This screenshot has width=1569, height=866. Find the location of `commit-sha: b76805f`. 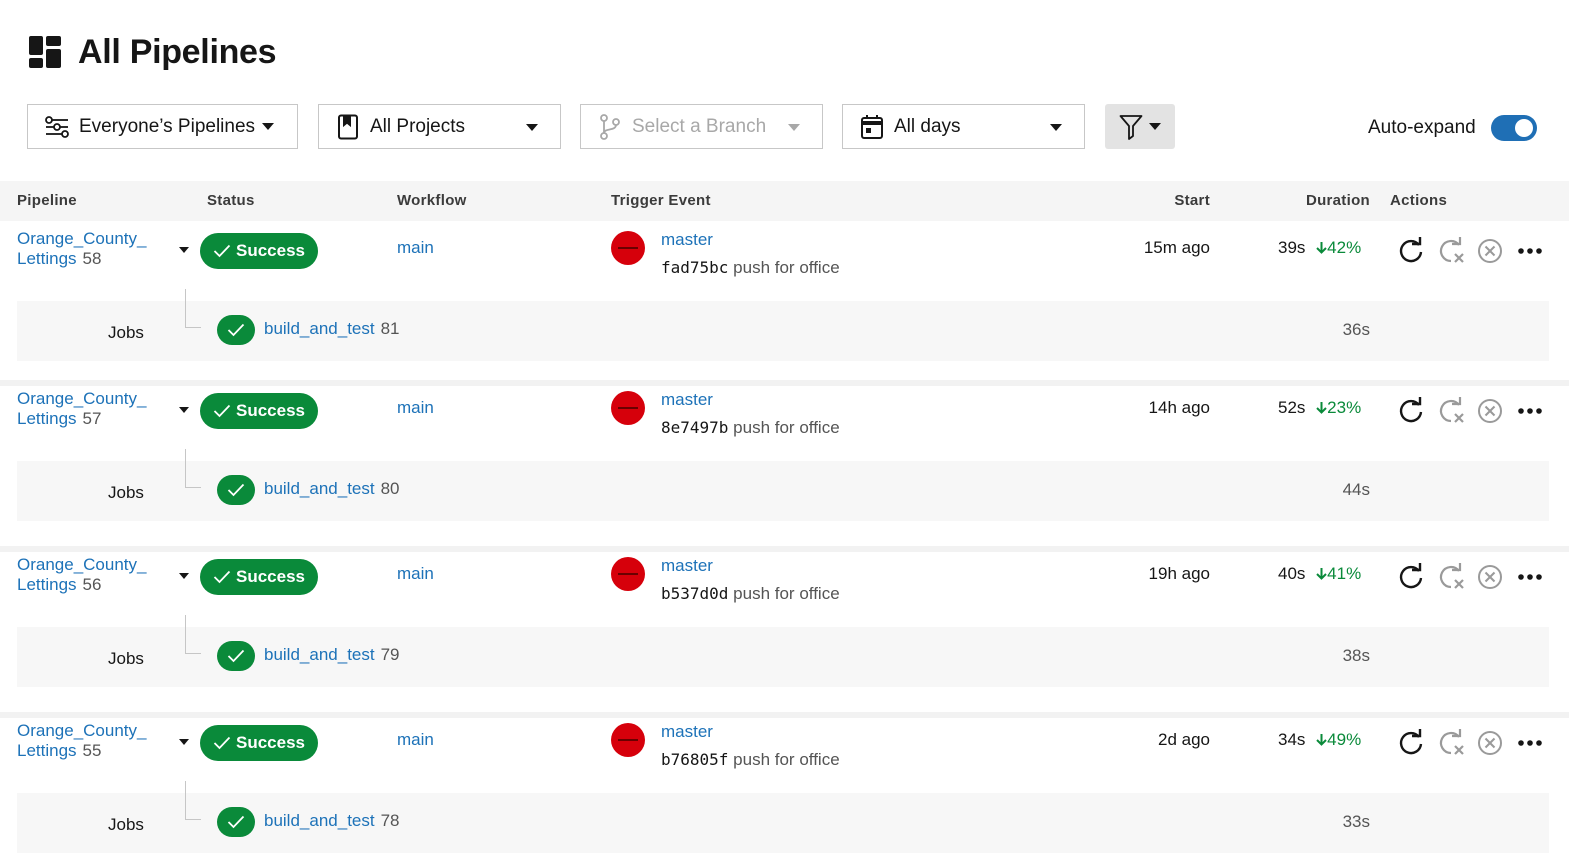

commit-sha: b76805f is located at coordinates (694, 759).